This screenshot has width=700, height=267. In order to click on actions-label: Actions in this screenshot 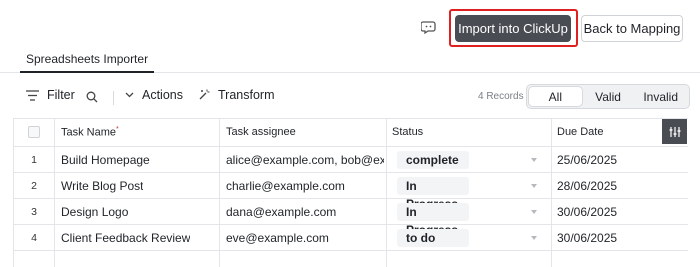, I will do `click(162, 95)`.